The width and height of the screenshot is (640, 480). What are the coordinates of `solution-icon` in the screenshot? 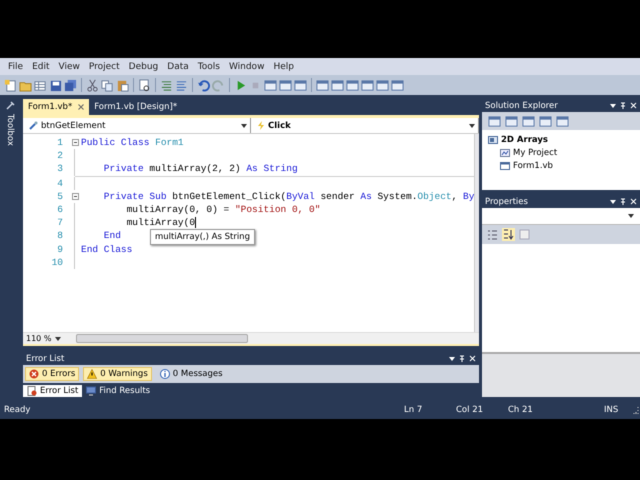 It's located at (493, 139).